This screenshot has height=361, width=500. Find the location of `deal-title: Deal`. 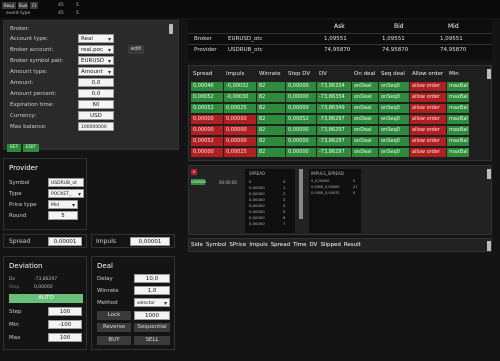

deal-title: Deal is located at coordinates (105, 266).